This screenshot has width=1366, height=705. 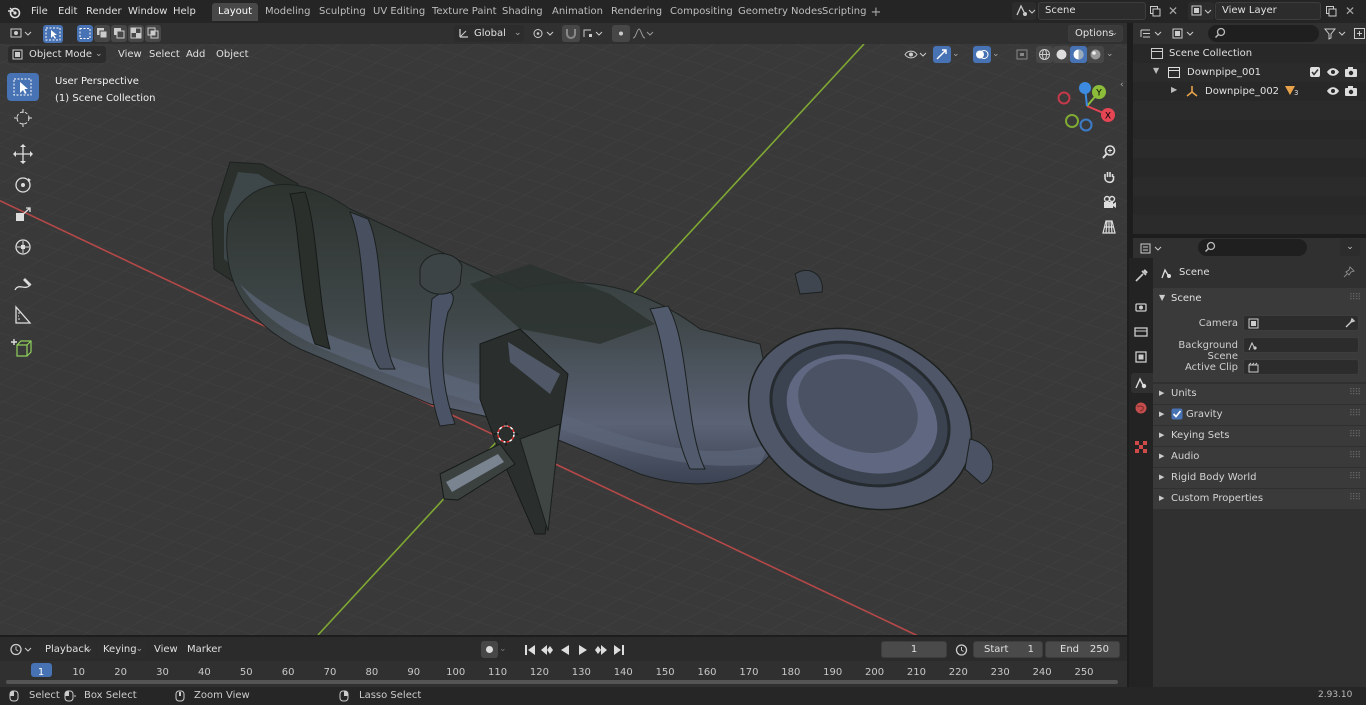 What do you see at coordinates (644, 33) in the screenshot?
I see `falloff-dropdown` at bounding box center [644, 33].